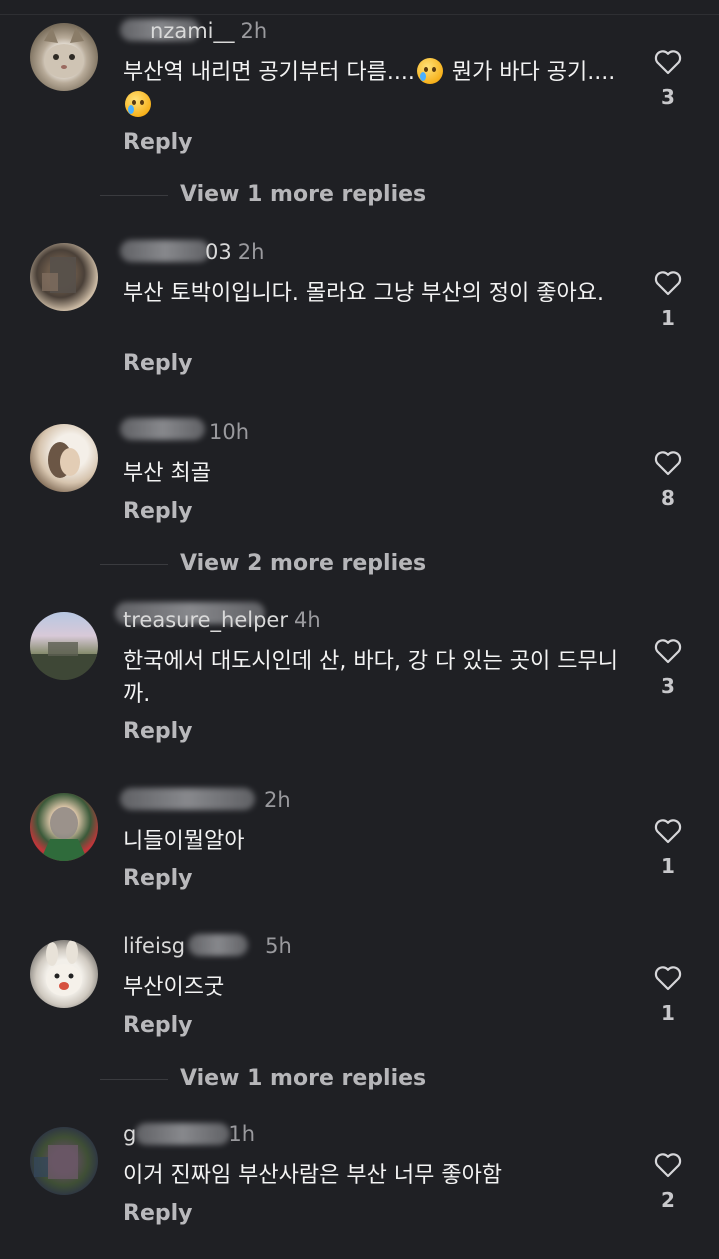 Image resolution: width=719 pixels, height=1259 pixels. What do you see at coordinates (370, 678) in the screenshot?
I see `comment-text: 한국에서 대도시인데 산, 바다, 강 다 있는 곳이 드무니까.` at bounding box center [370, 678].